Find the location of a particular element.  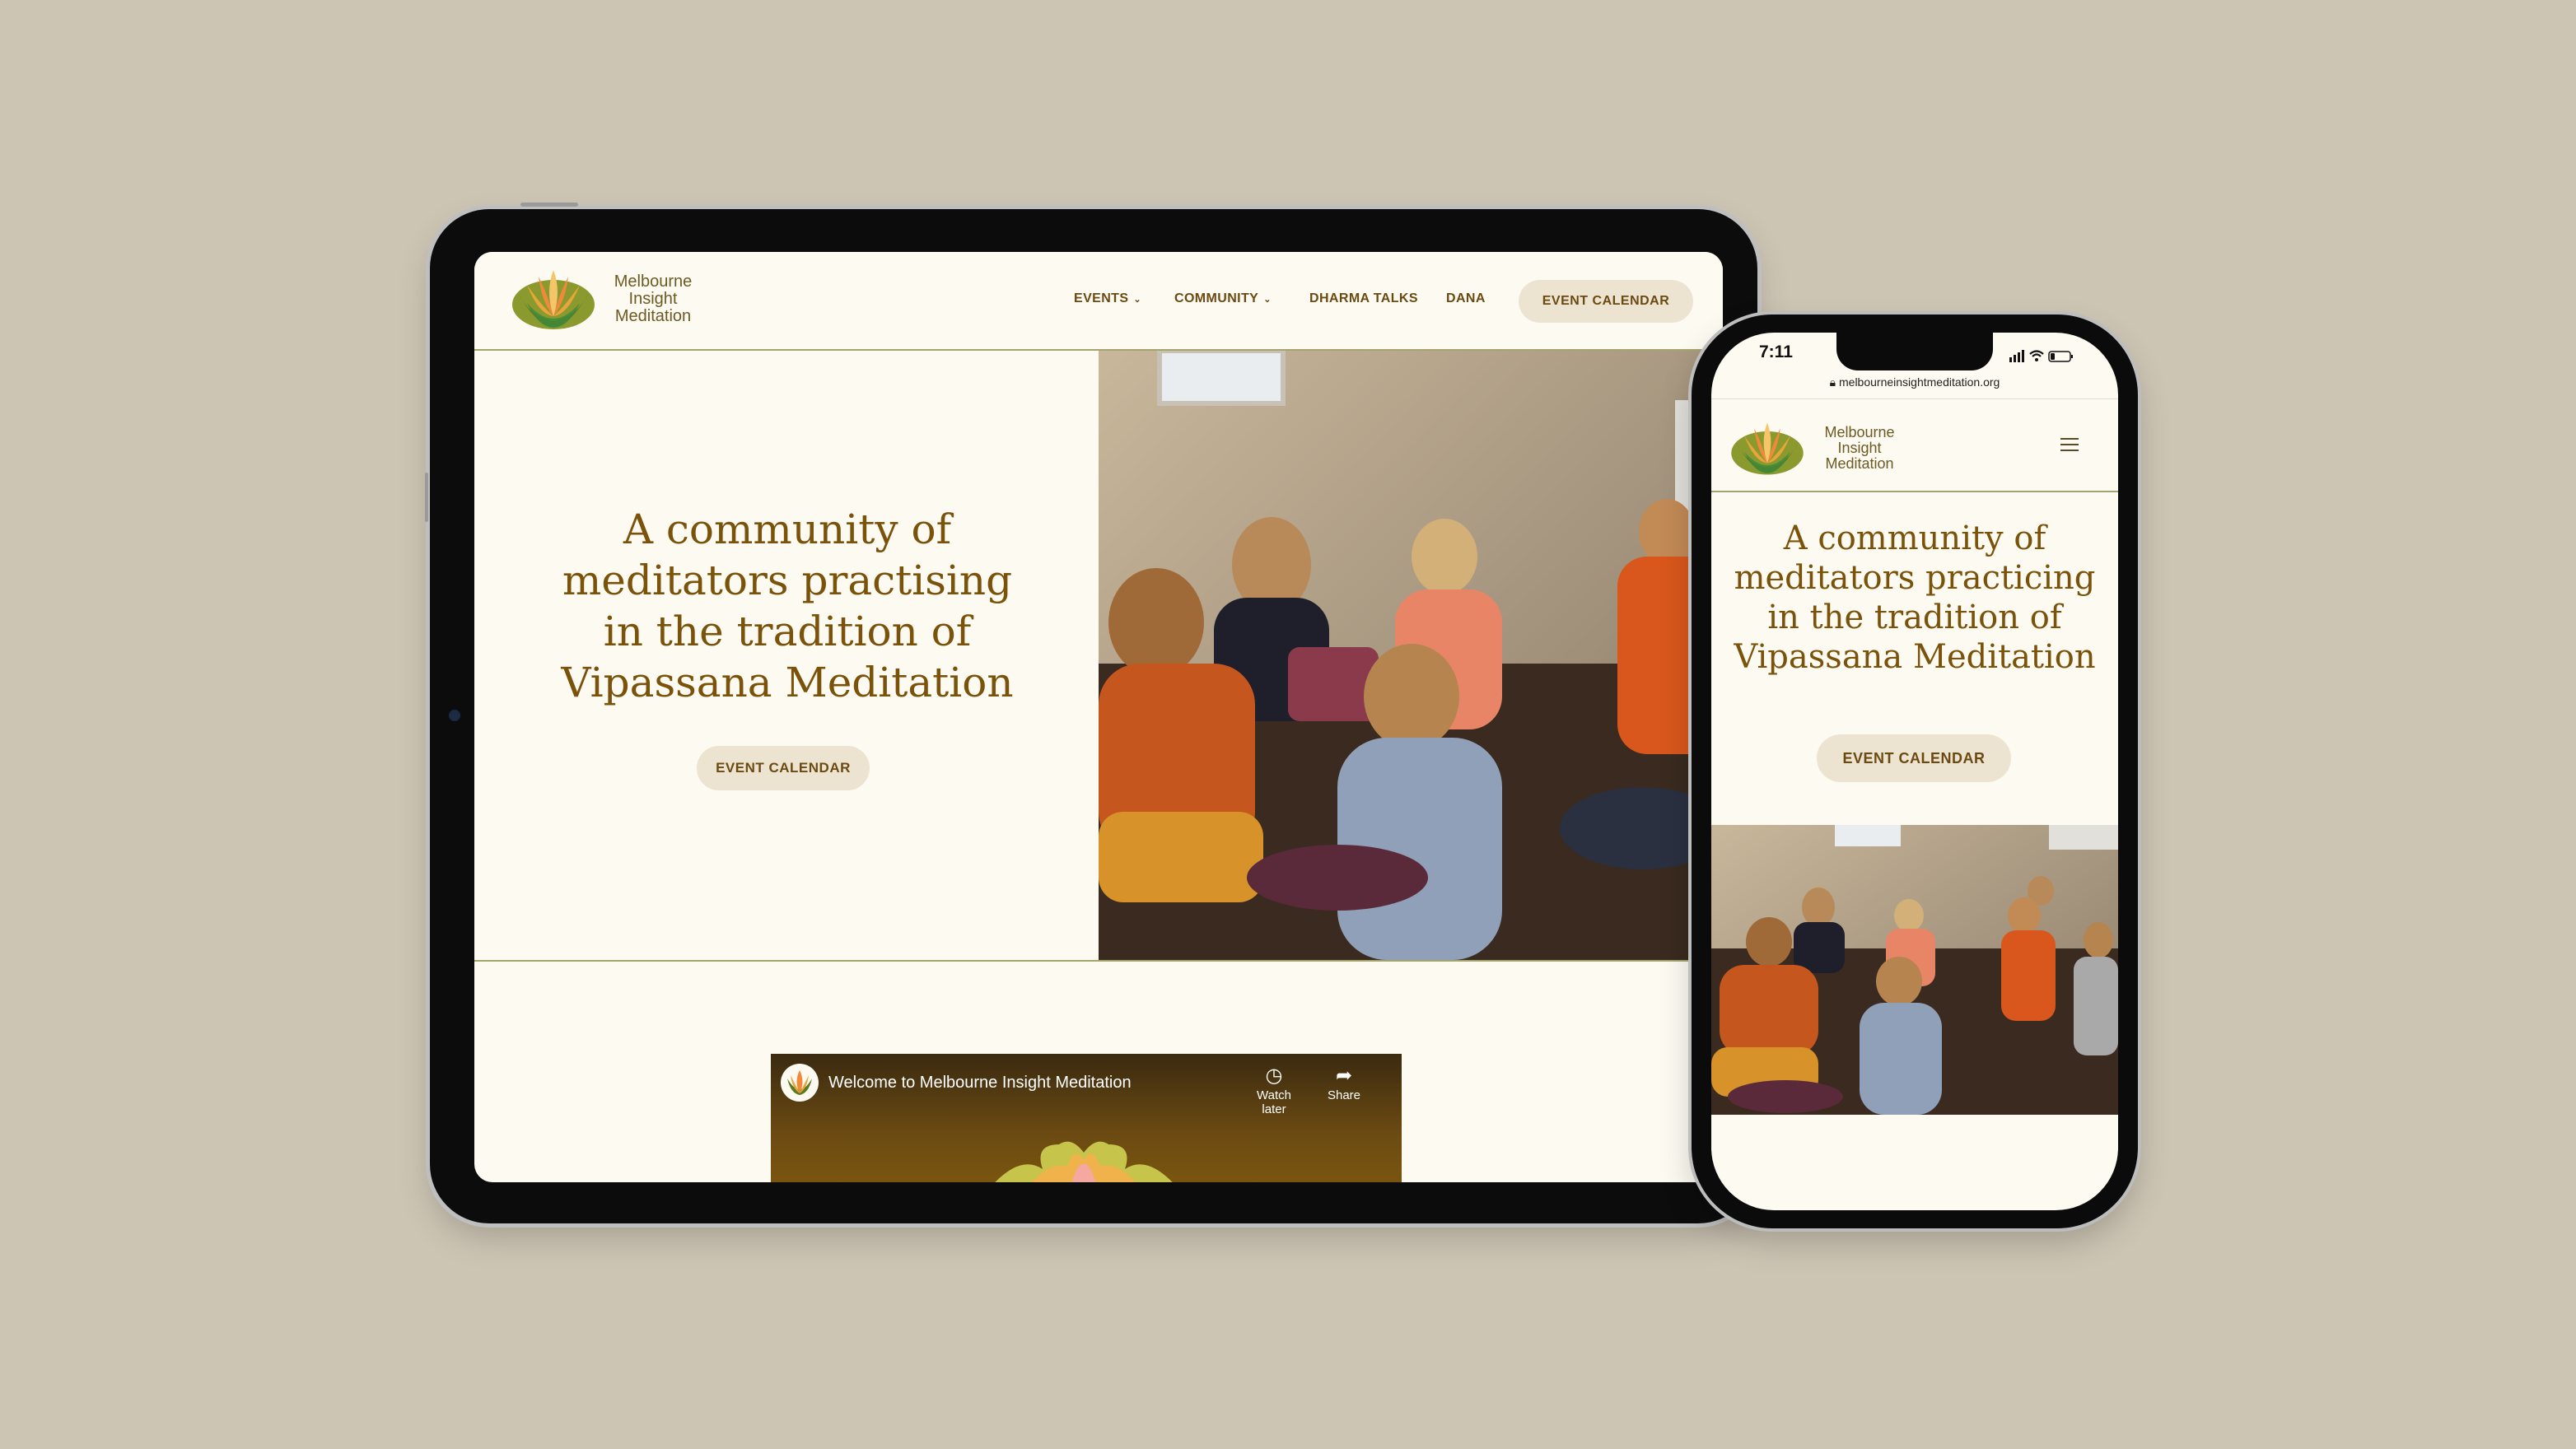

url-divider is located at coordinates (1914, 398).